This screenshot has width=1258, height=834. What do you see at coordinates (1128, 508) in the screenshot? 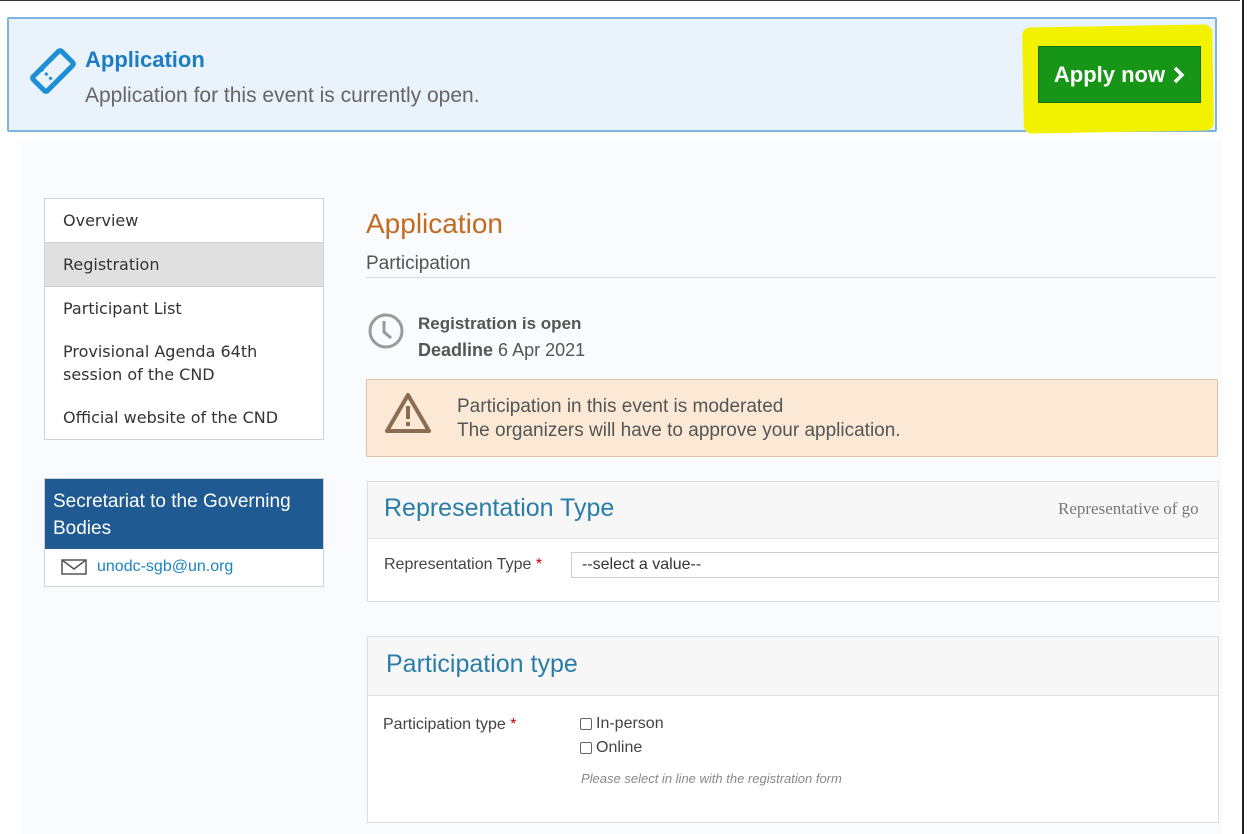
I see `representation-selected: Representative of go` at bounding box center [1128, 508].